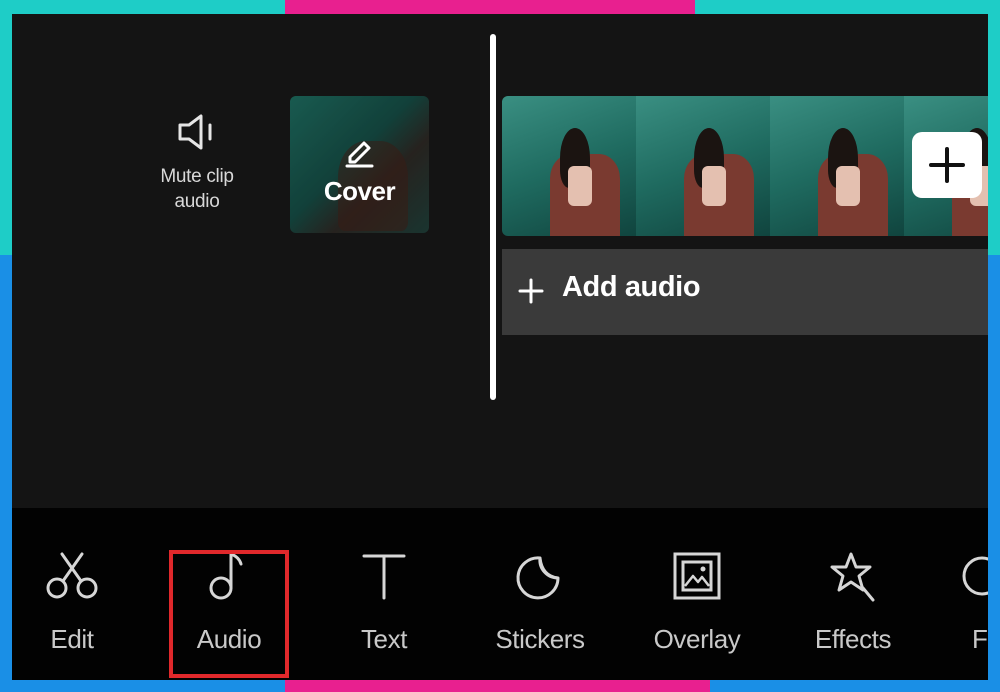 Image resolution: width=1000 pixels, height=692 pixels. What do you see at coordinates (540, 639) in the screenshot?
I see `toolbar-item-label: Stickers` at bounding box center [540, 639].